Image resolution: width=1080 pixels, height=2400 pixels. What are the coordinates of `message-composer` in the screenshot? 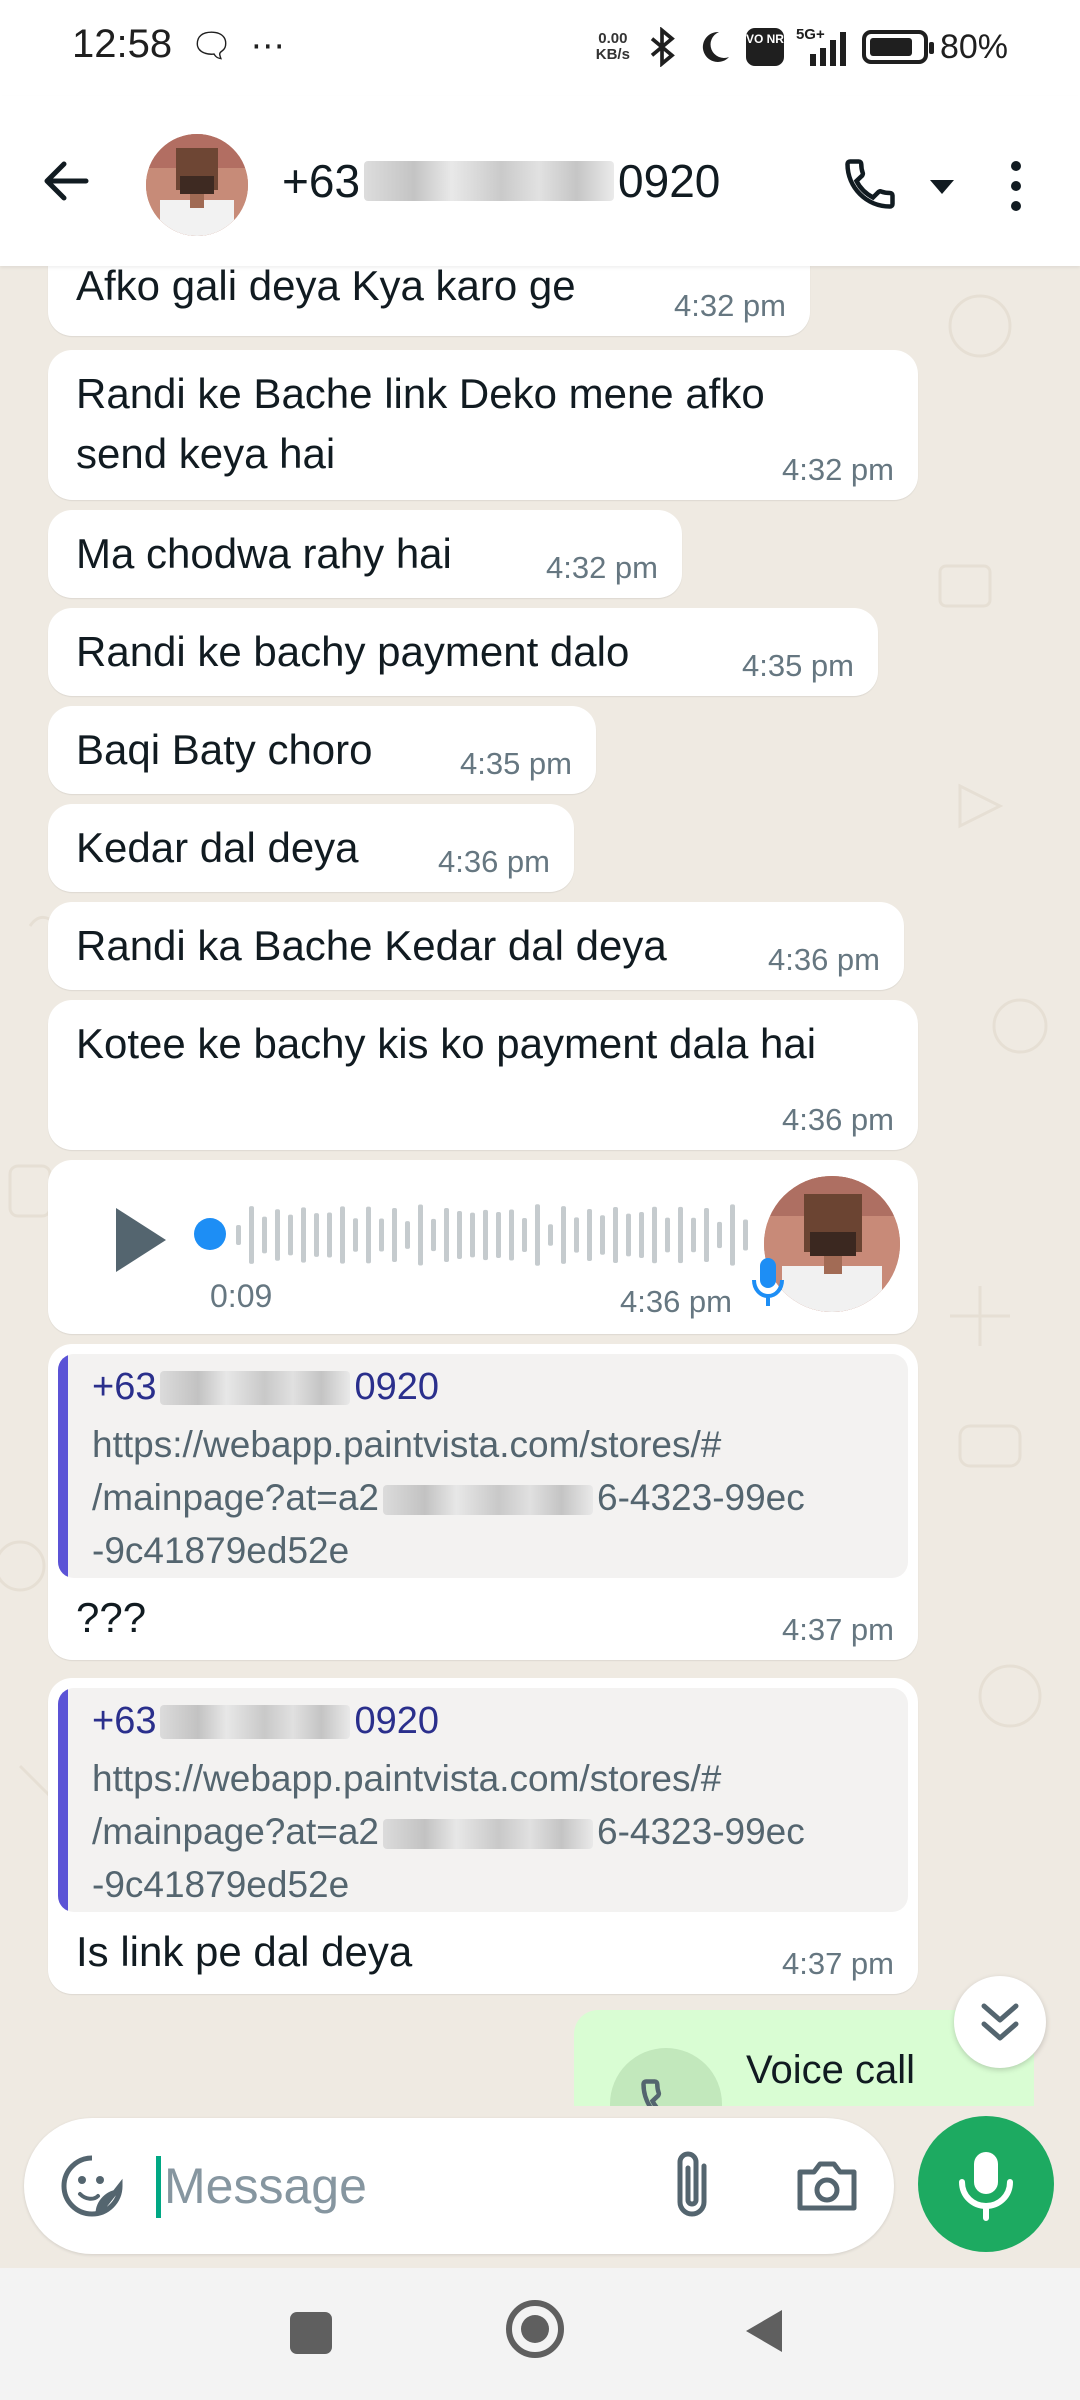 It's located at (459, 2186).